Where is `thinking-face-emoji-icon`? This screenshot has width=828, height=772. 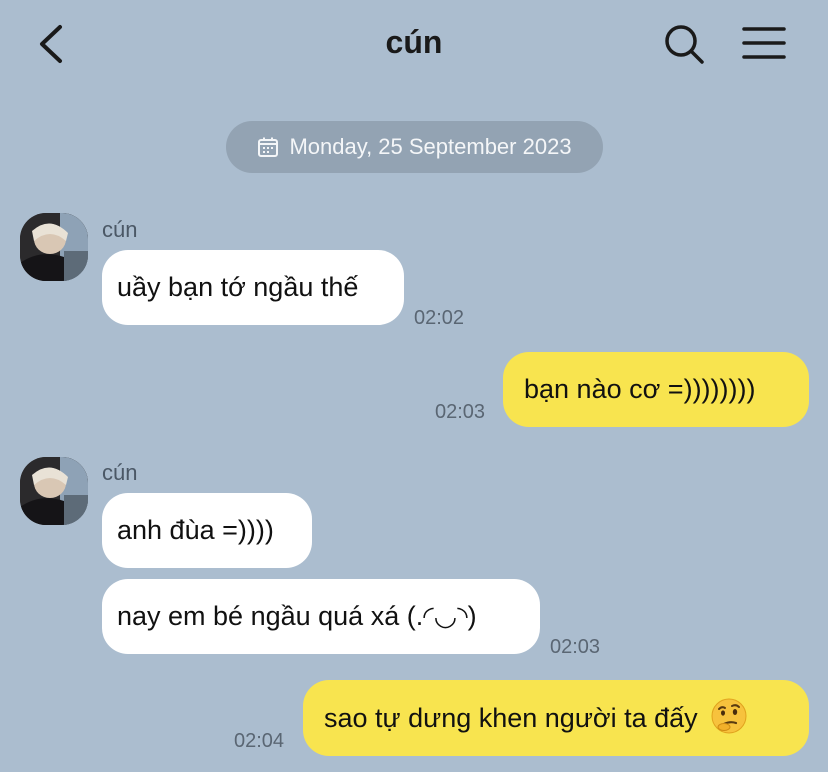 thinking-face-emoji-icon is located at coordinates (729, 718).